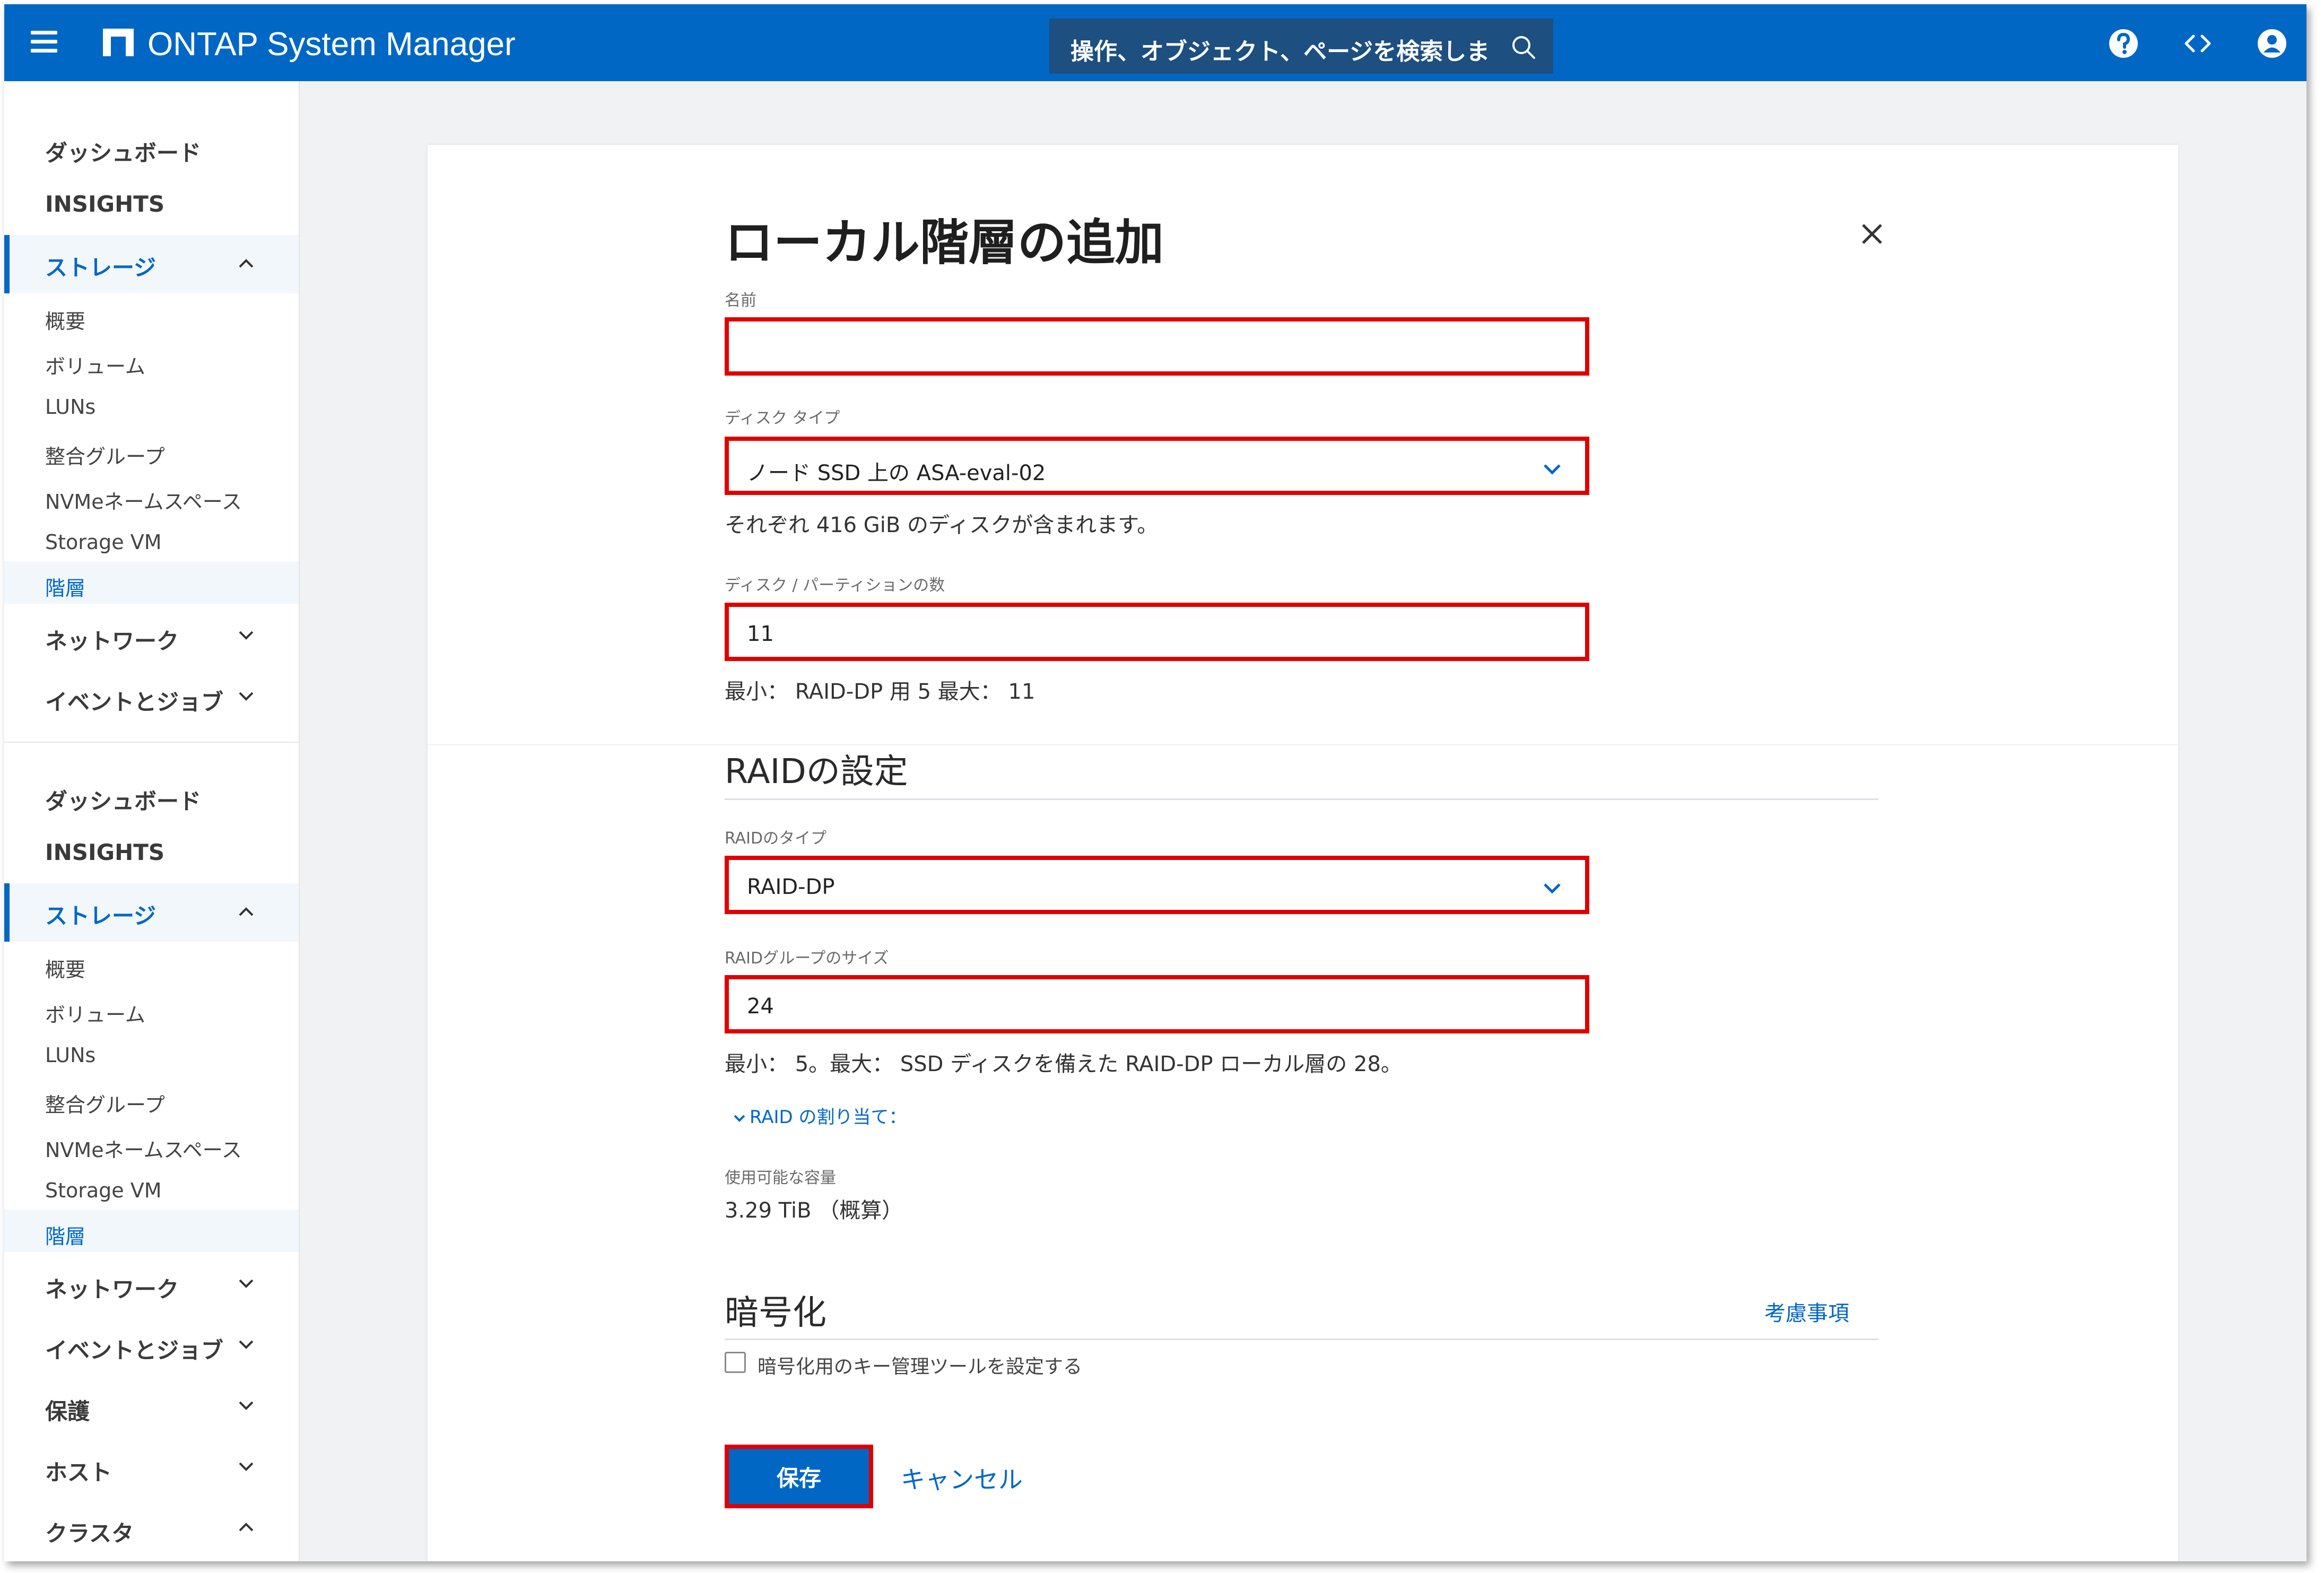  I want to click on hamburger-menu-icon, so click(44, 42).